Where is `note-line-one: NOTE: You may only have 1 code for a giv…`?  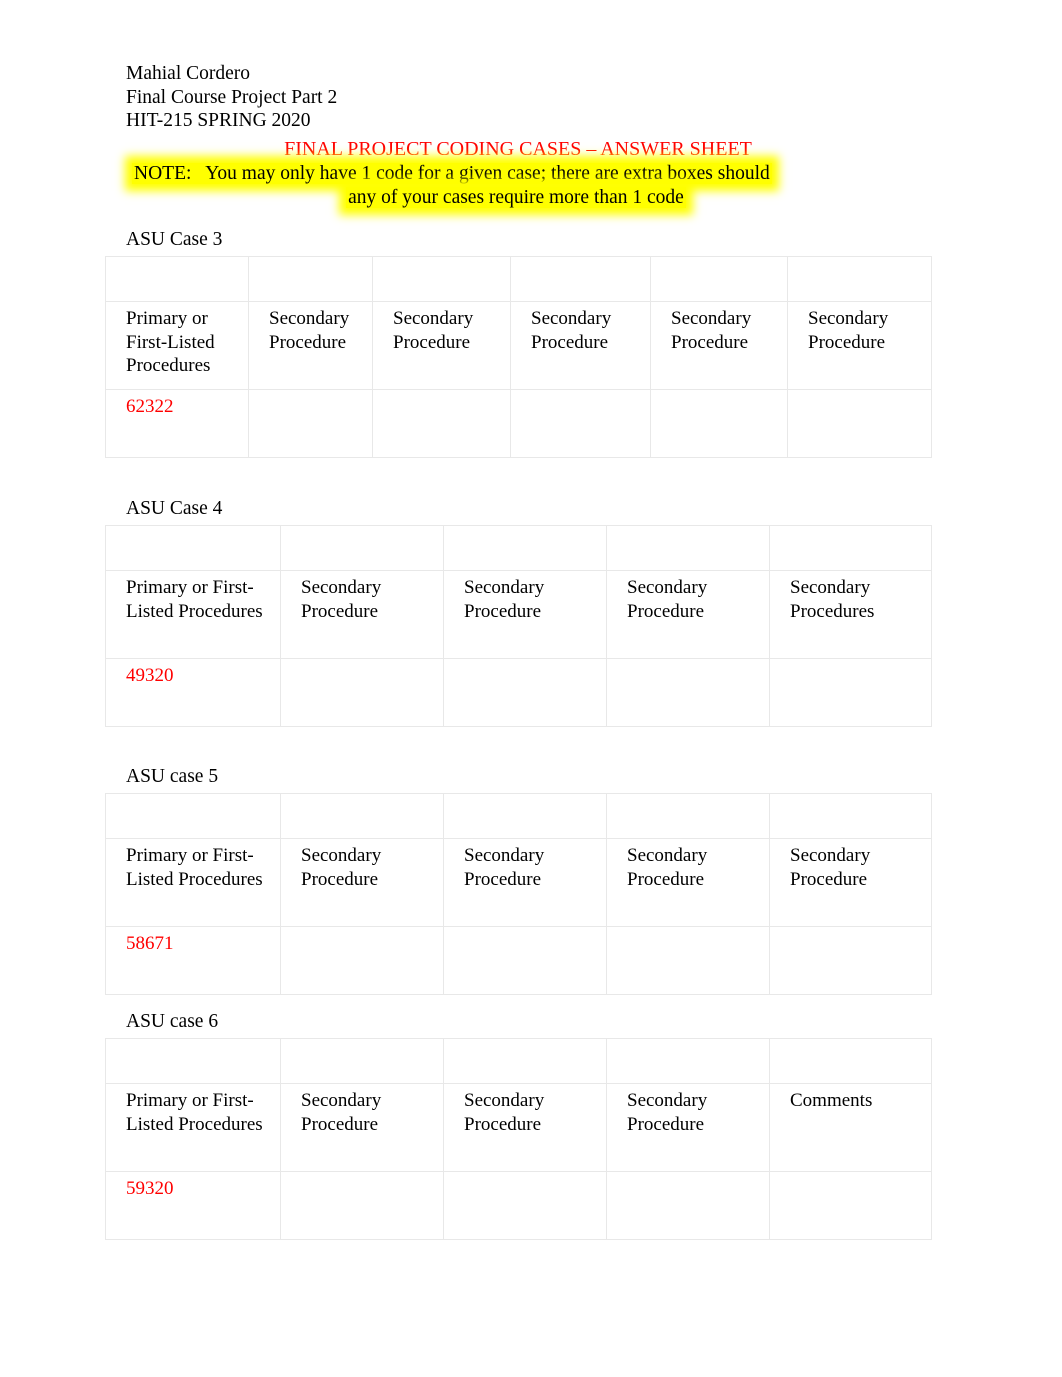 note-line-one: NOTE: You may only have 1 code for a giv… is located at coordinates (534, 174).